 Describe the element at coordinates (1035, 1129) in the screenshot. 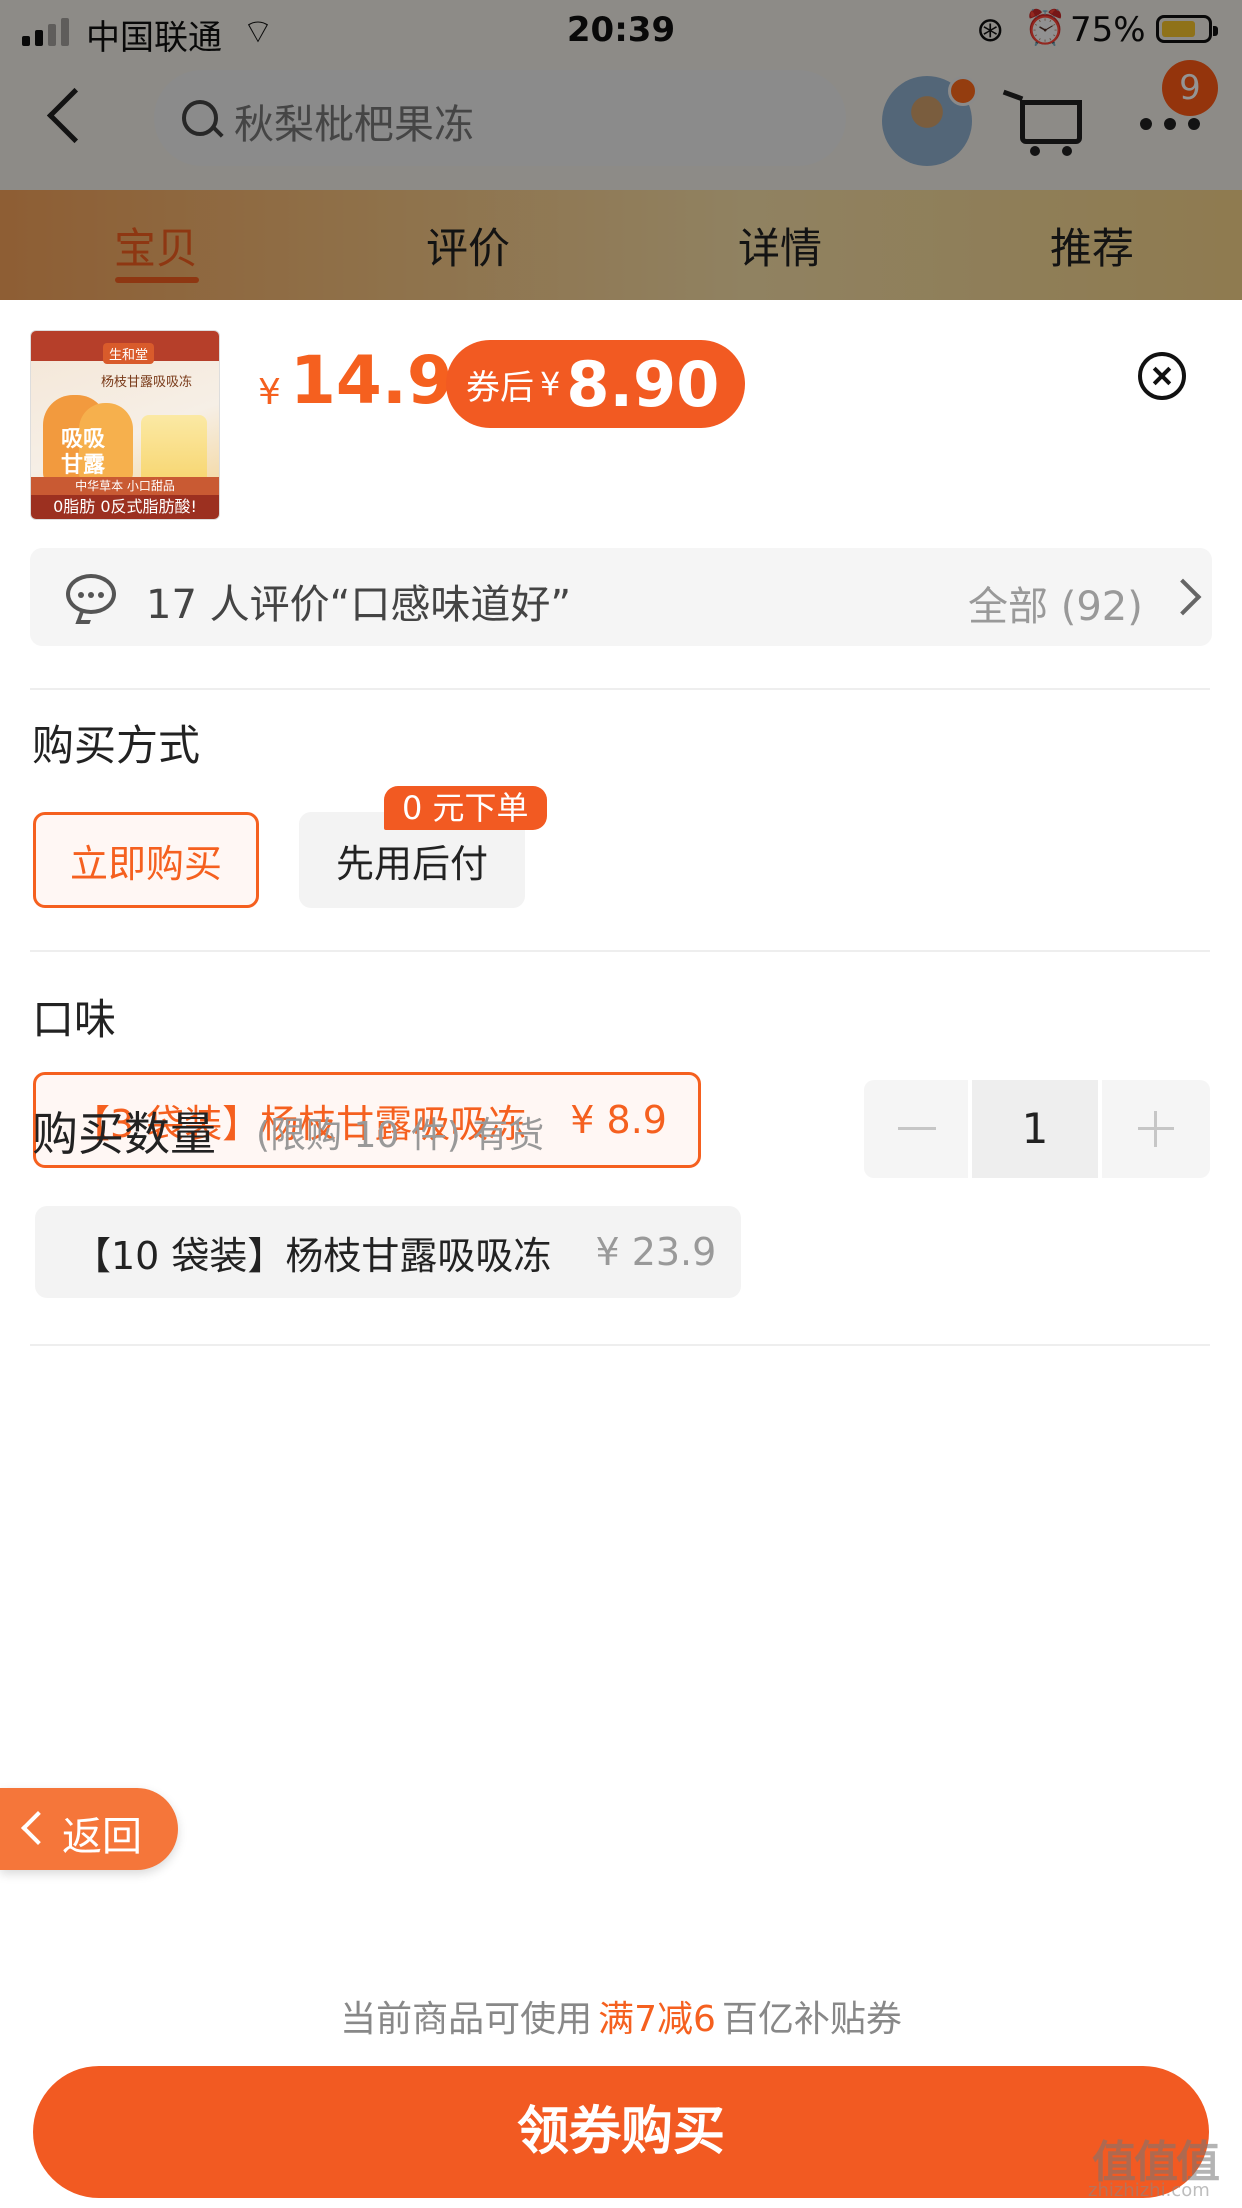

I see `quantity-stepper: 1` at that location.